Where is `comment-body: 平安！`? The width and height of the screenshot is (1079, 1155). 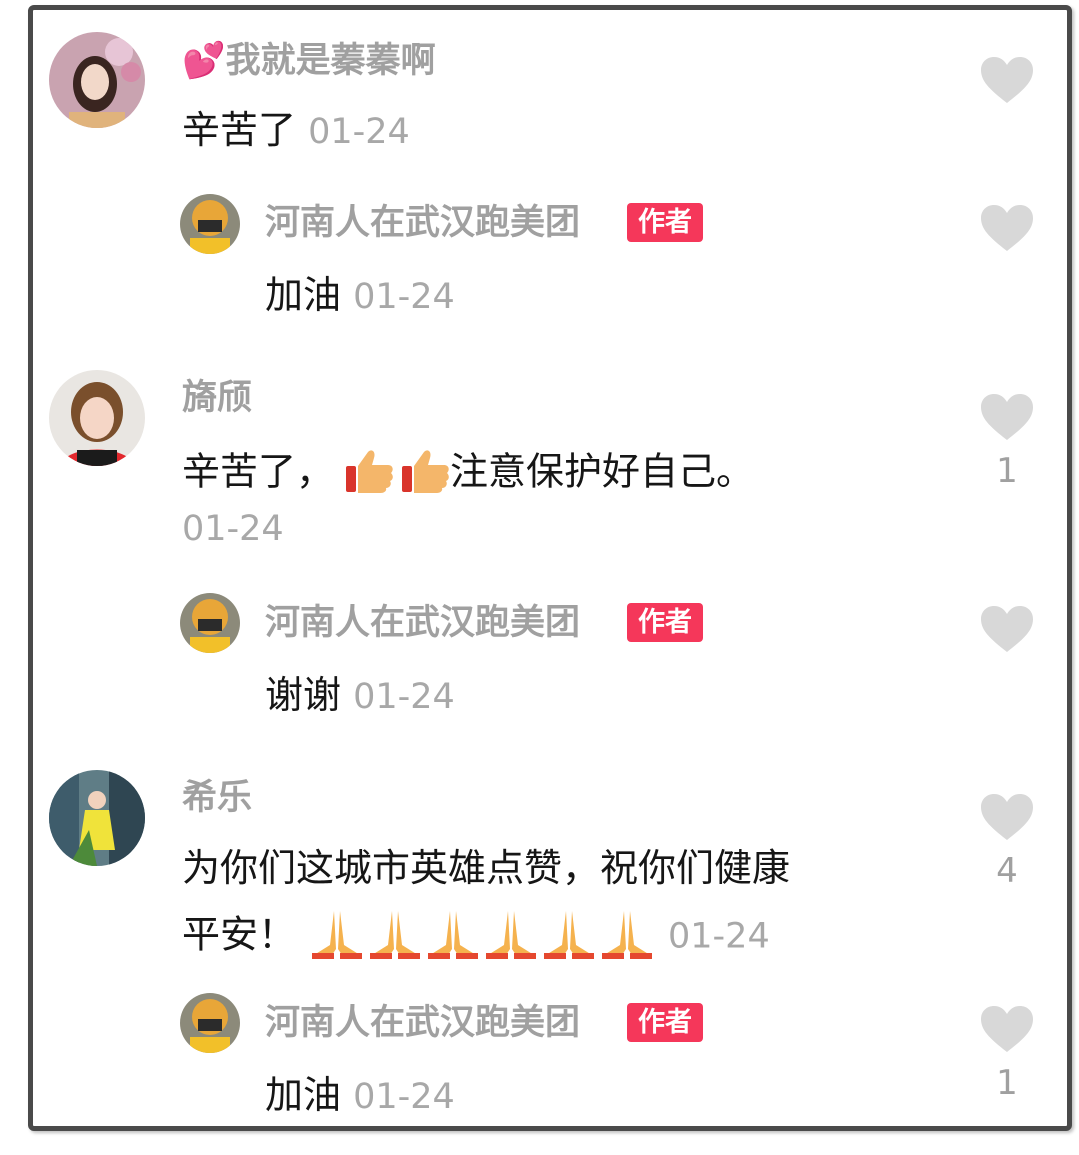
comment-body: 平安！ is located at coordinates (239, 934).